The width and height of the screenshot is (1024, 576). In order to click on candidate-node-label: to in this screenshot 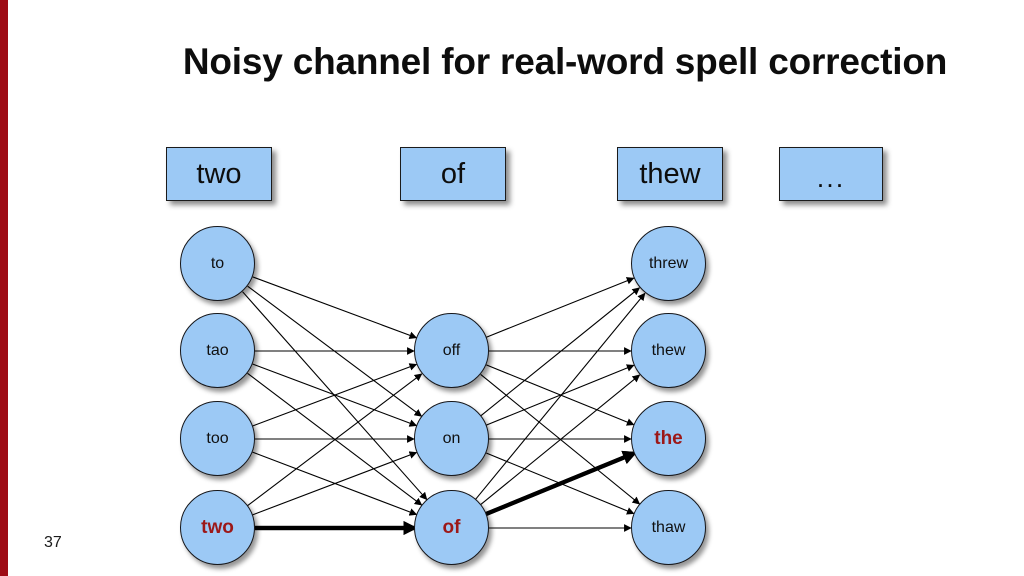, I will do `click(217, 263)`.